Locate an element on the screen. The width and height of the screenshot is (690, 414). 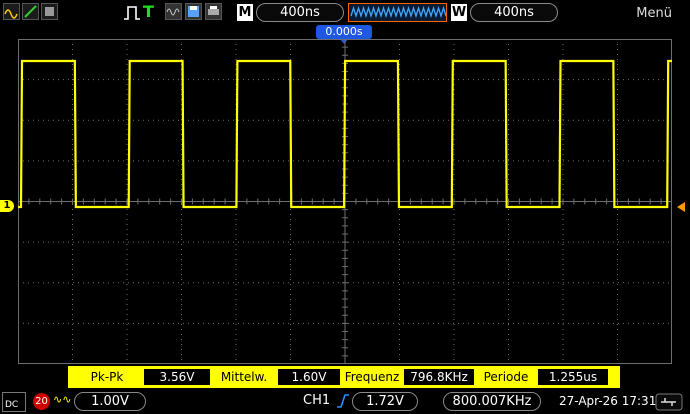
menu-button: Menü is located at coordinates (654, 13).